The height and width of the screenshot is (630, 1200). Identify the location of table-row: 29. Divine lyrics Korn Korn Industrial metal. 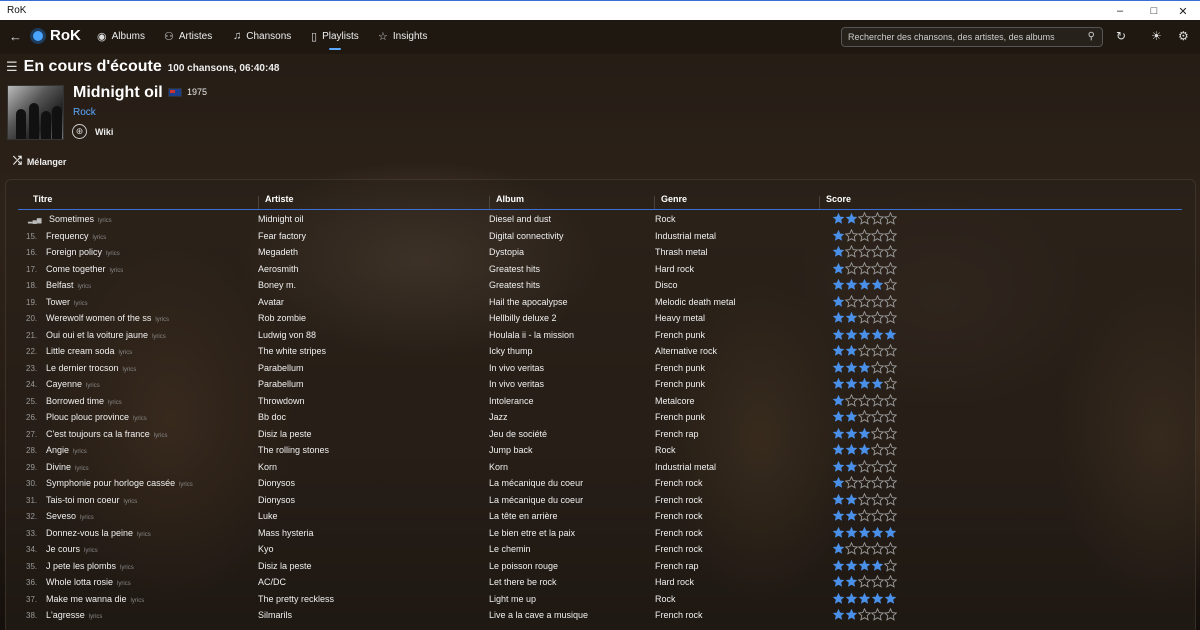
(600, 468).